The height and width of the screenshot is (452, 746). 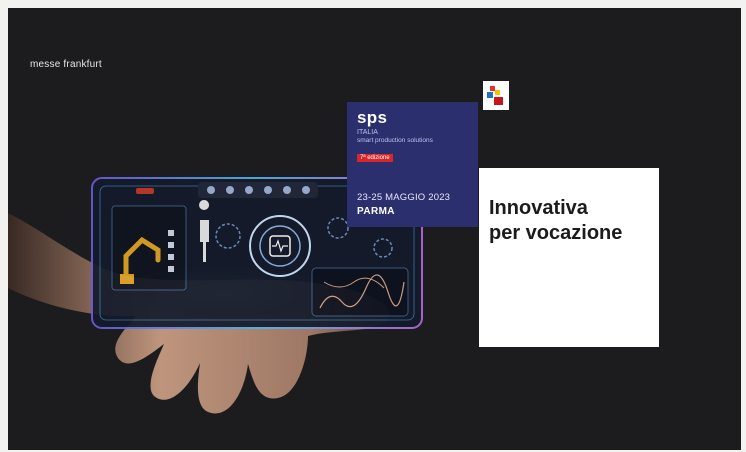 I want to click on claim-headline: Innovativa per vocazione, so click(x=571, y=221).